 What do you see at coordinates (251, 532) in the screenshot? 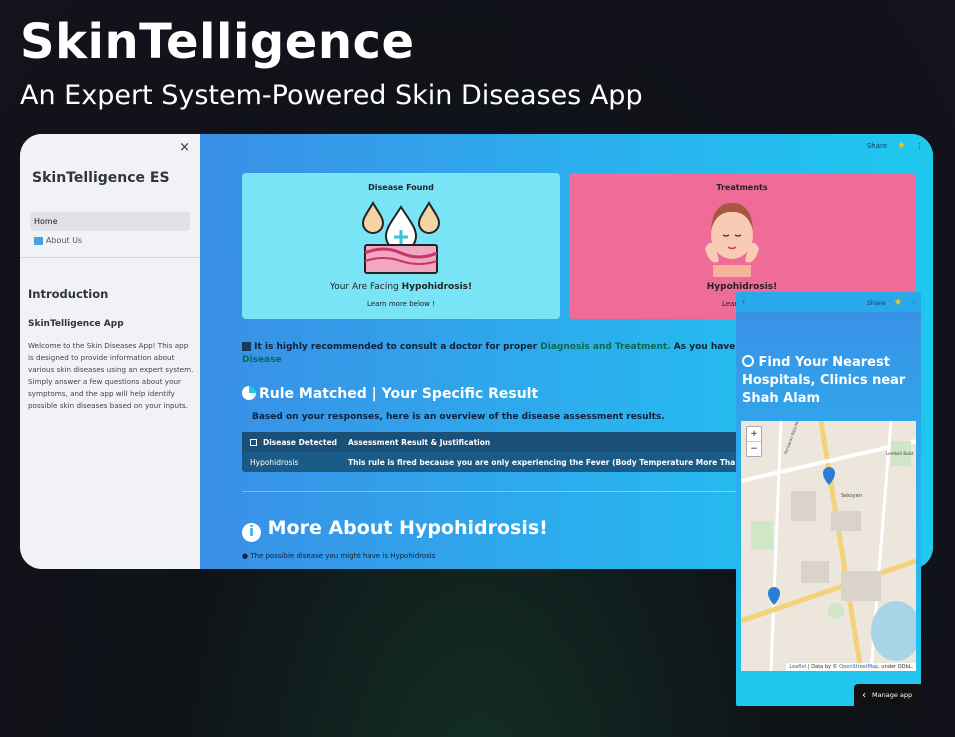
I see `info-icon: i` at bounding box center [251, 532].